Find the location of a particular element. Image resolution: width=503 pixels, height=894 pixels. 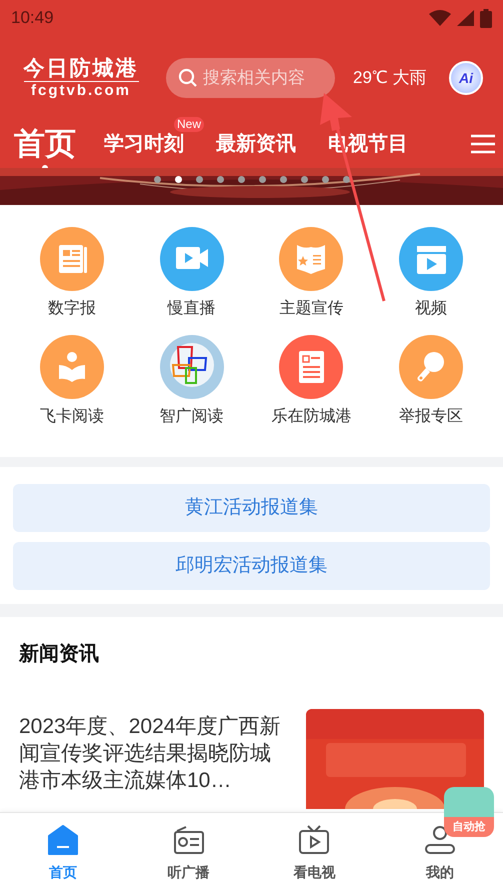

logo-title: 今日防城港 is located at coordinates (81, 69).